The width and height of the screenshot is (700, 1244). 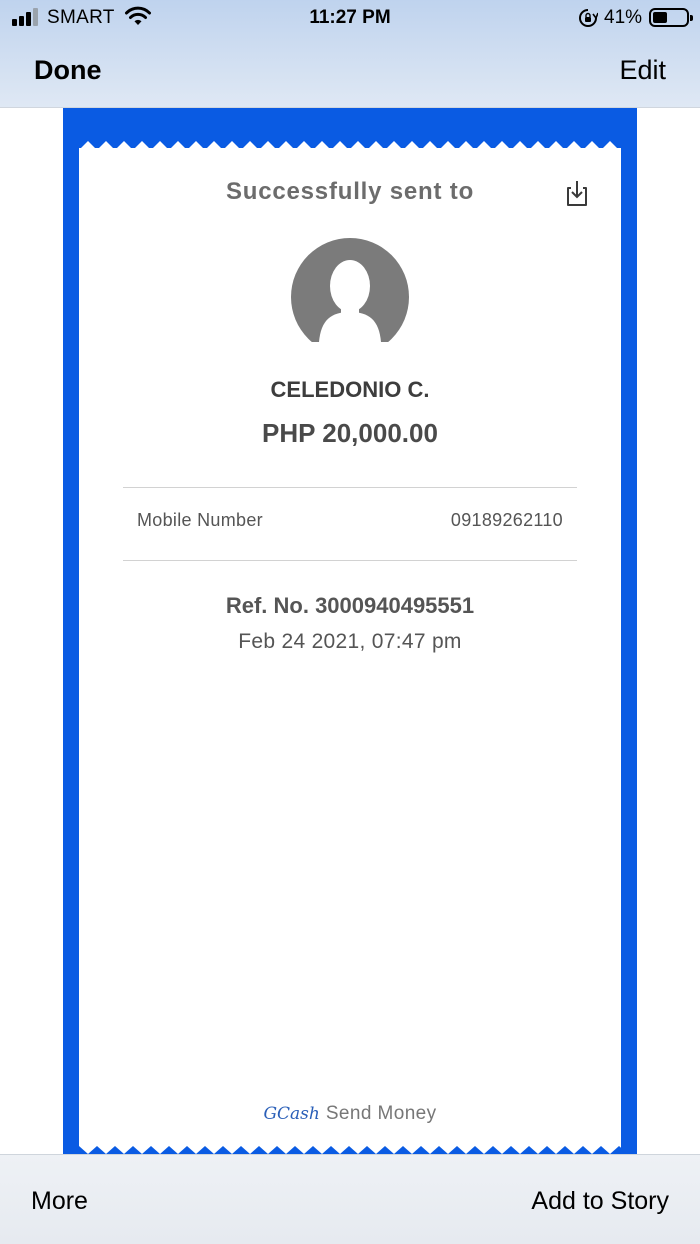 What do you see at coordinates (350, 191) in the screenshot?
I see `receipt-title: Successfully sent to` at bounding box center [350, 191].